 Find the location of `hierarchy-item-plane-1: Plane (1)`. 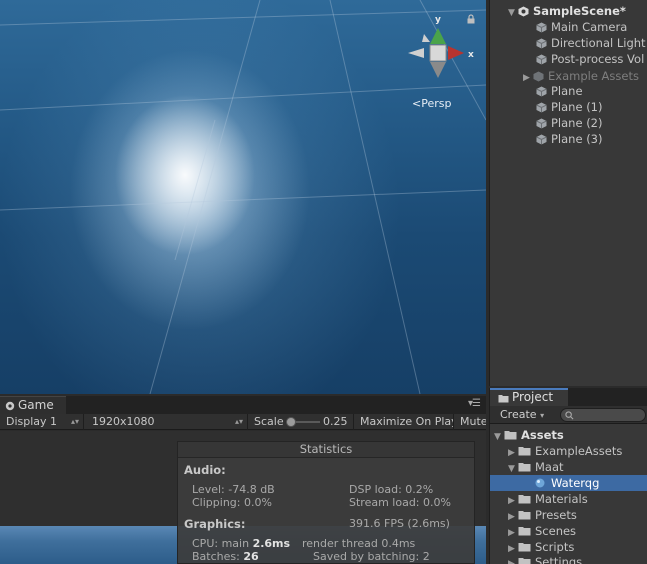

hierarchy-item-plane-1: Plane (1) is located at coordinates (569, 107).